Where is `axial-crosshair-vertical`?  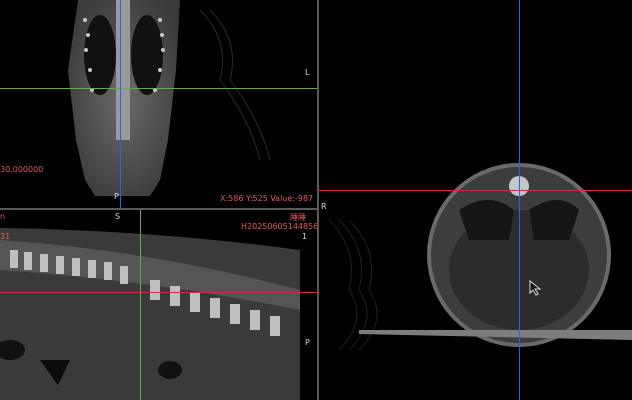 axial-crosshair-vertical is located at coordinates (519, 200).